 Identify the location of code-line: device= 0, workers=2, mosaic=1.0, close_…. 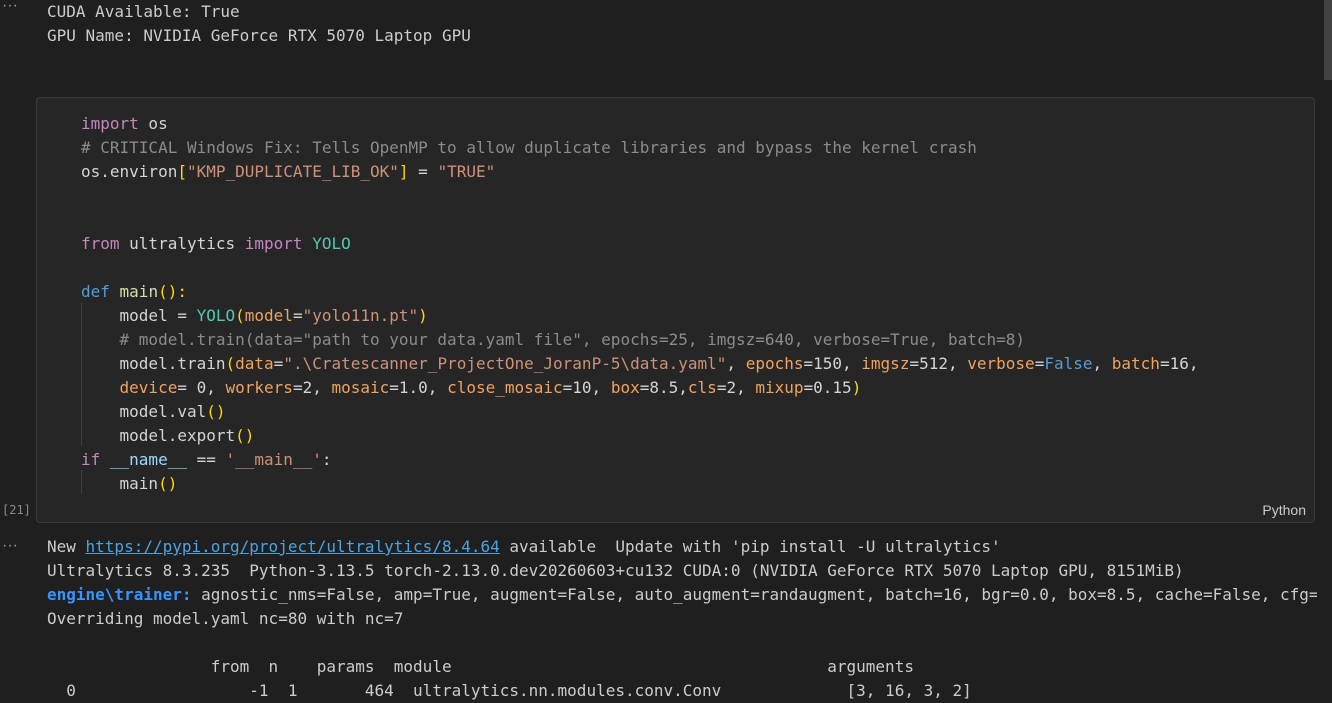
(490, 387).